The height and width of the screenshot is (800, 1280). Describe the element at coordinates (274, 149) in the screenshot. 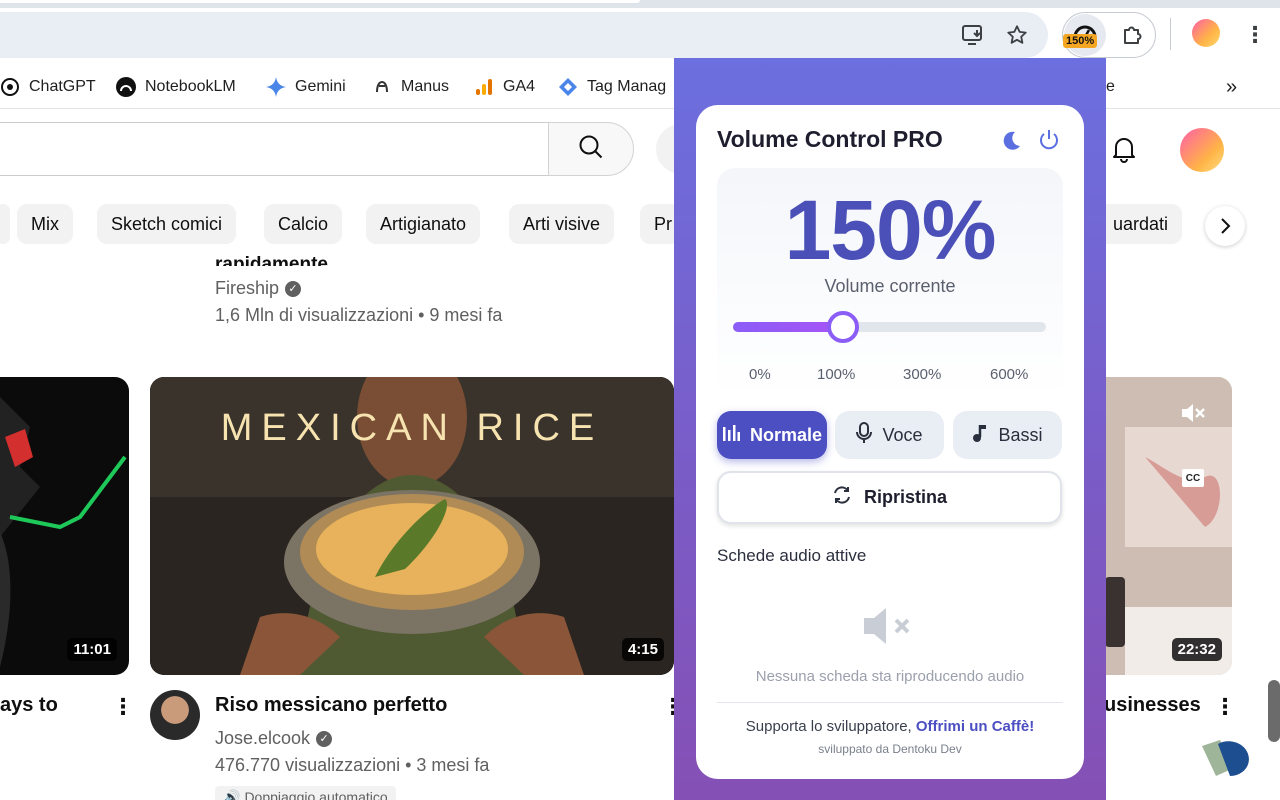

I see `youtube-search-input` at that location.